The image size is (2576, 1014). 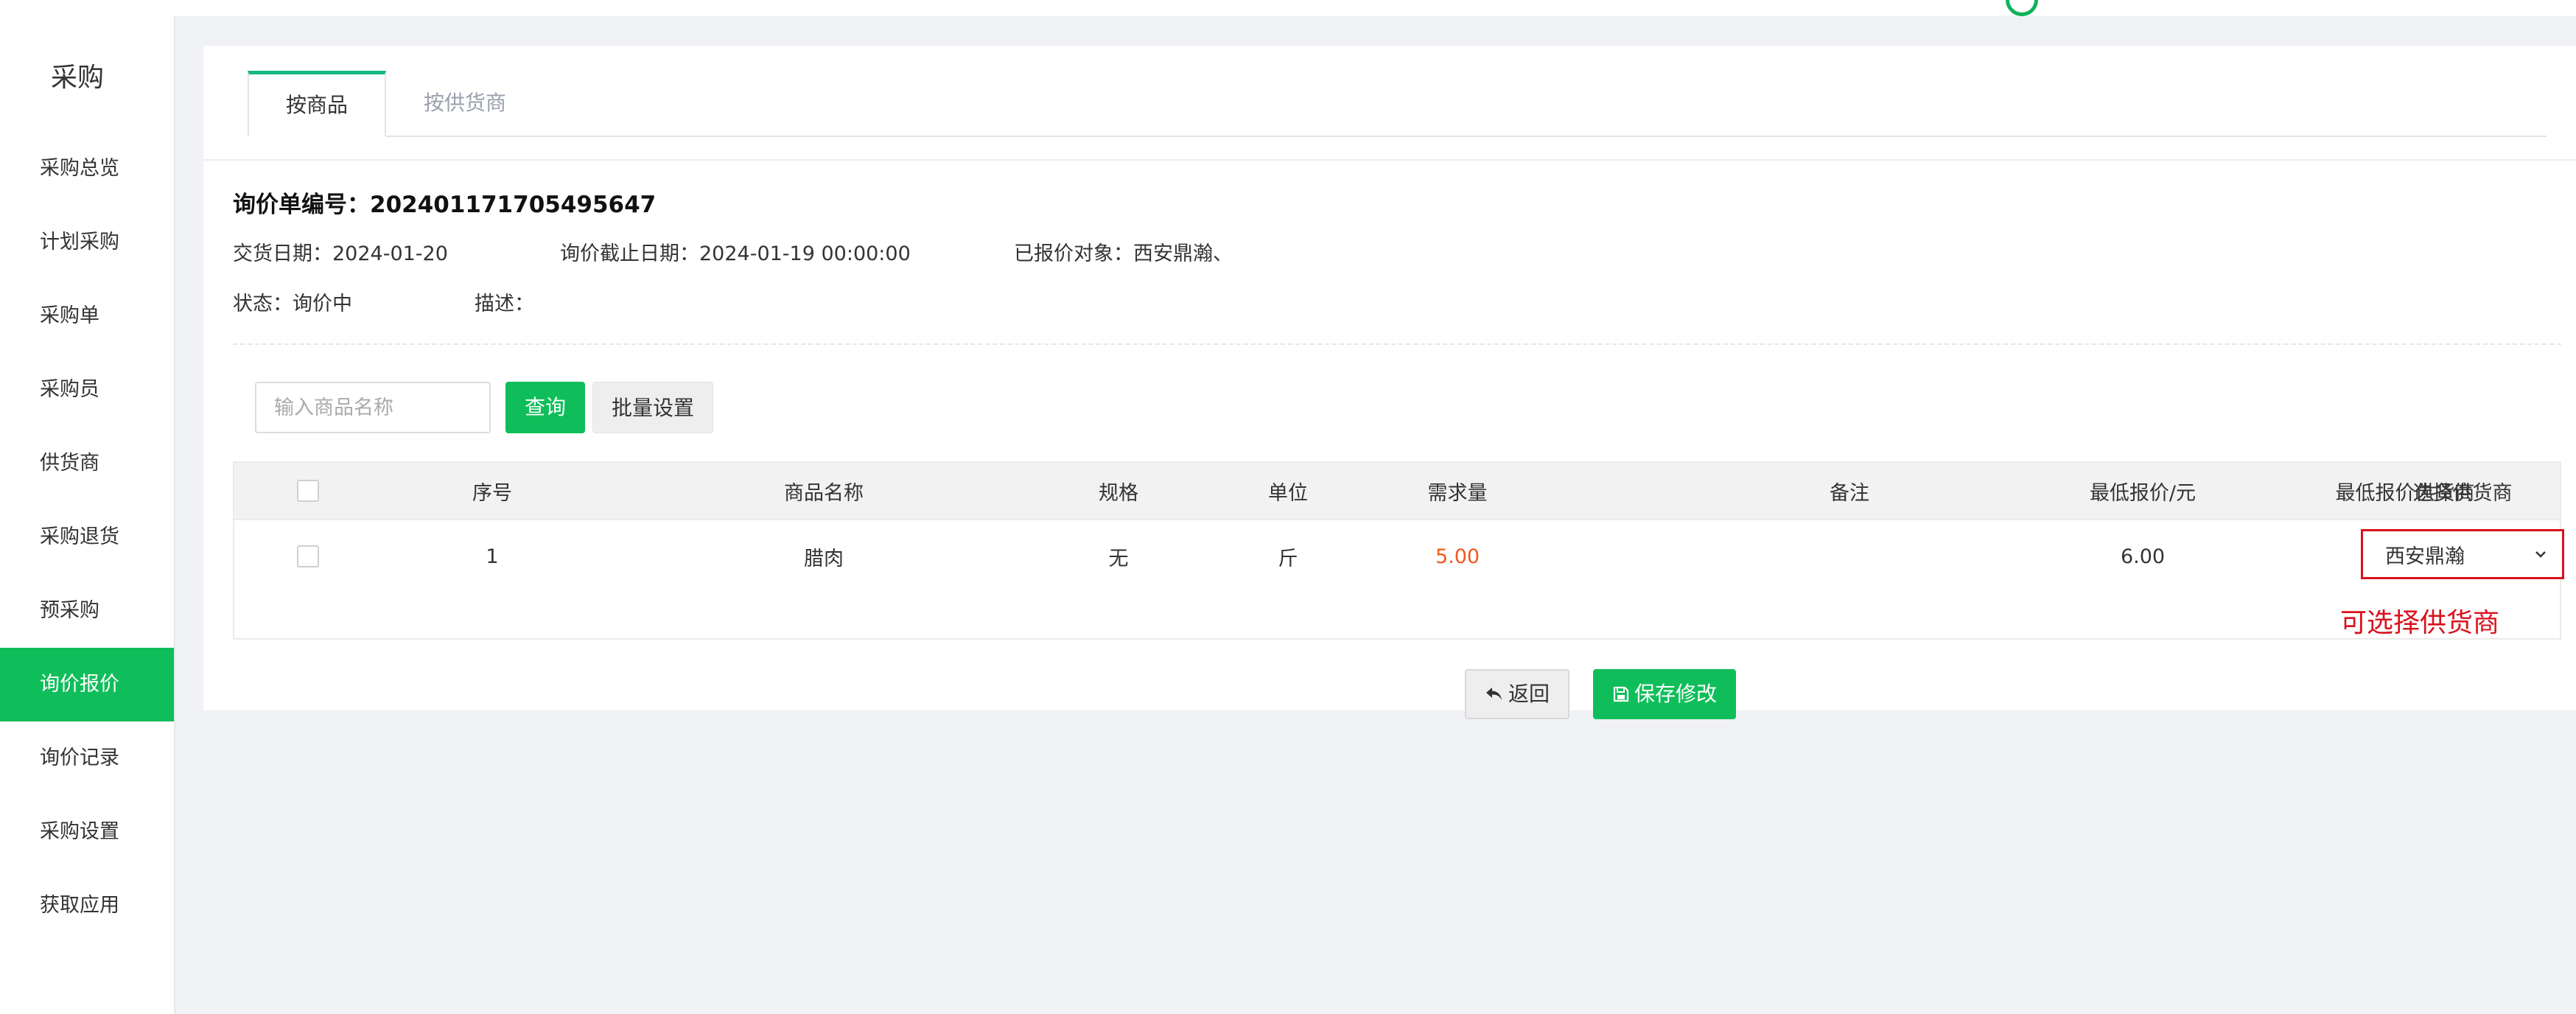 I want to click on column-header: 规格, so click(x=1118, y=493).